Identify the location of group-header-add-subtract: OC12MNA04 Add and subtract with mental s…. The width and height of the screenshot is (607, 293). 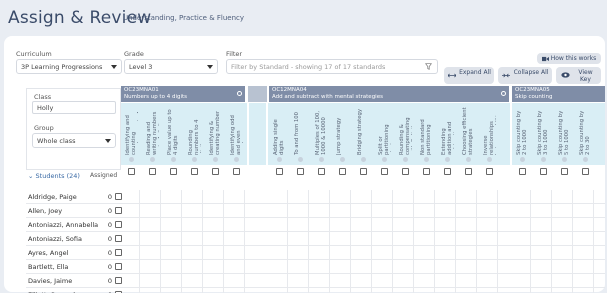
(389, 94).